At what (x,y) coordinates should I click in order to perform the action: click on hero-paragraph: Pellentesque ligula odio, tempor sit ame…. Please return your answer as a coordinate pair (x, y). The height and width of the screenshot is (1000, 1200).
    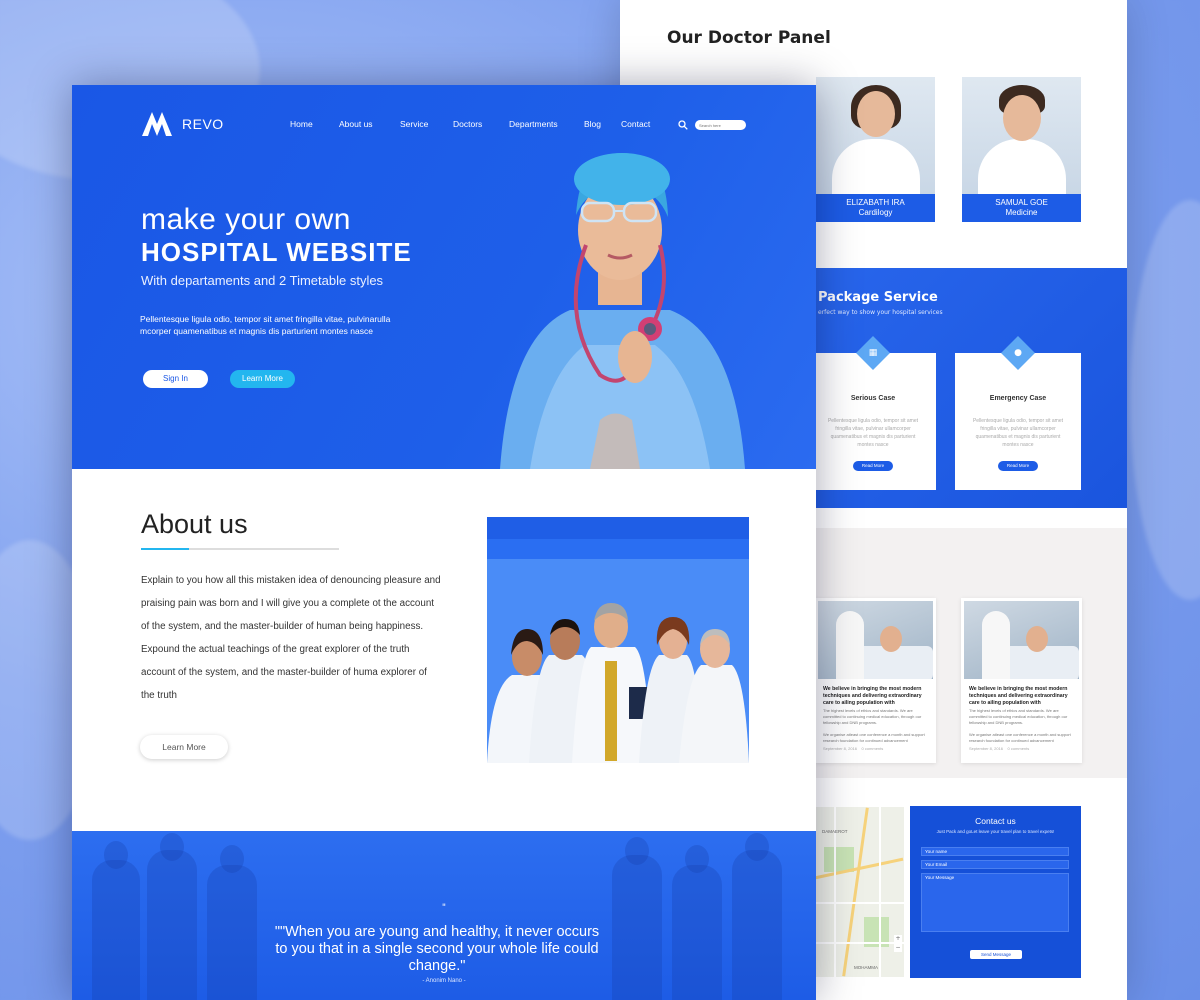
    Looking at the image, I should click on (265, 325).